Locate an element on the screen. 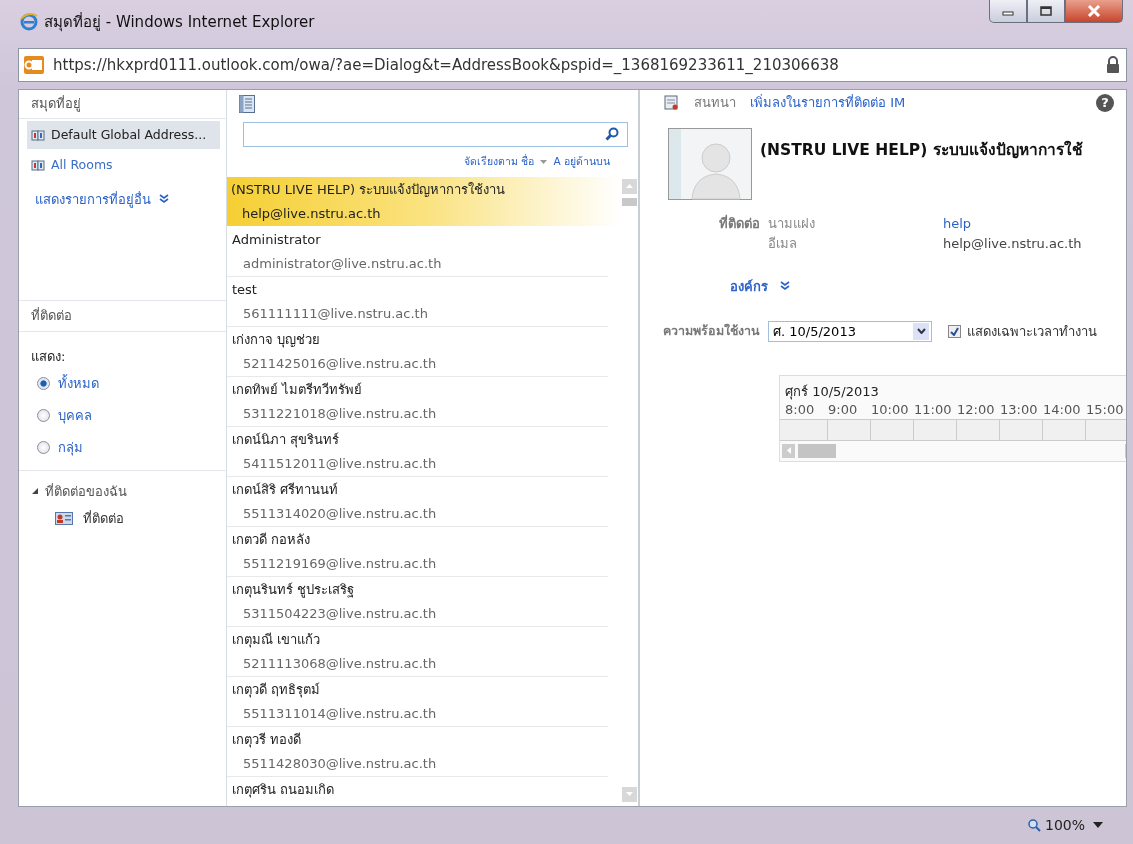  hour-label: 8:00 is located at coordinates (800, 409).